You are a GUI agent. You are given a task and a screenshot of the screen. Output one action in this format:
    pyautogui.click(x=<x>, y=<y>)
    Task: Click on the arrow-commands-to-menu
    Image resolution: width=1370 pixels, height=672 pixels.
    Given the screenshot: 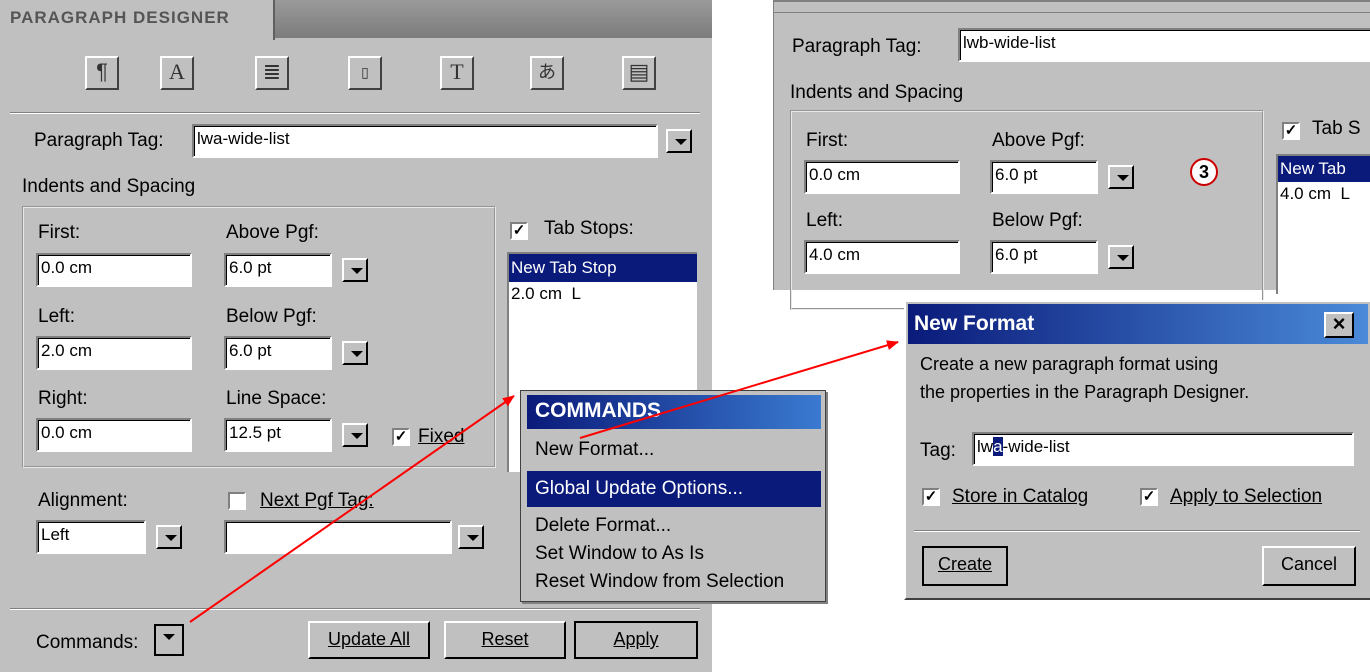 What is the action you would take?
    pyautogui.click(x=352, y=509)
    